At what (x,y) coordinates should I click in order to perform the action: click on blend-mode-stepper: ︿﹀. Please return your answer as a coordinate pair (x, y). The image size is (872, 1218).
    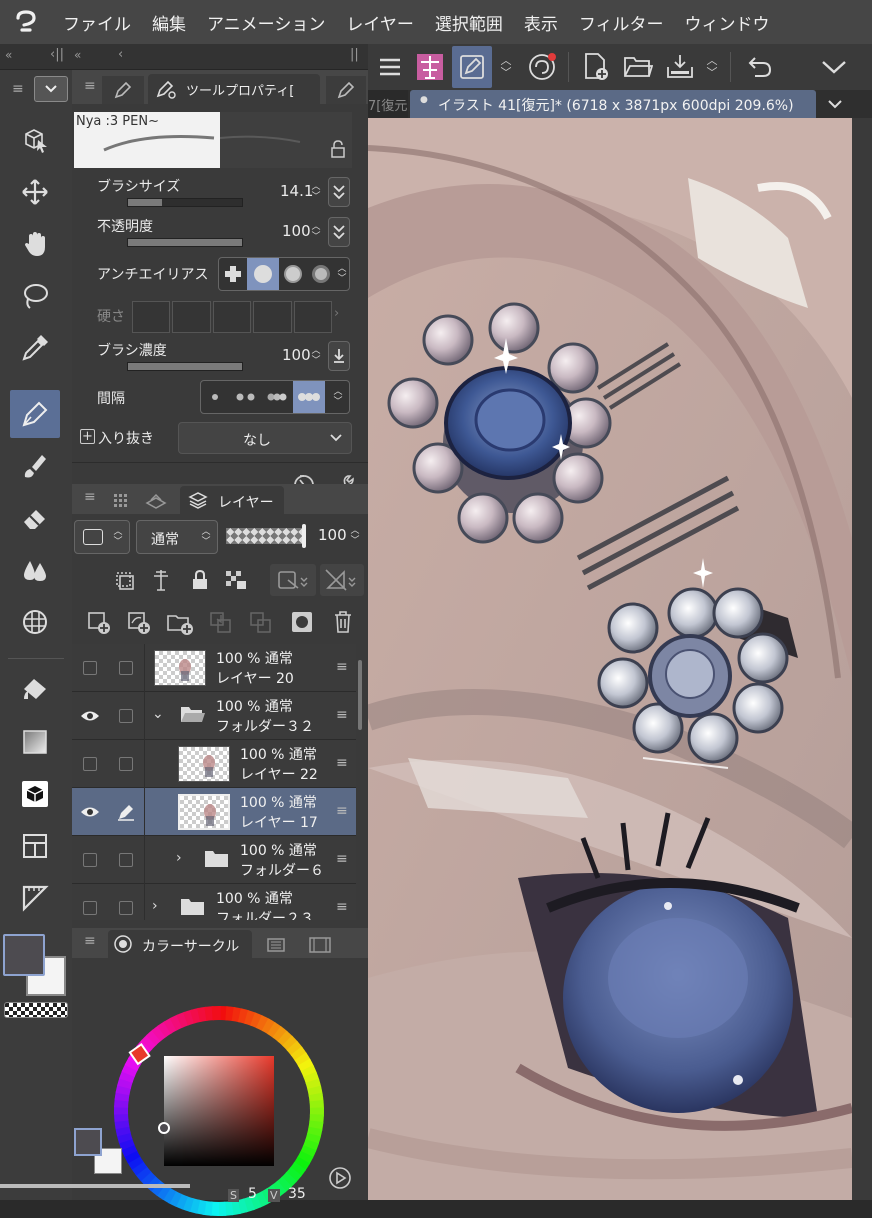
    Looking at the image, I should click on (206, 537).